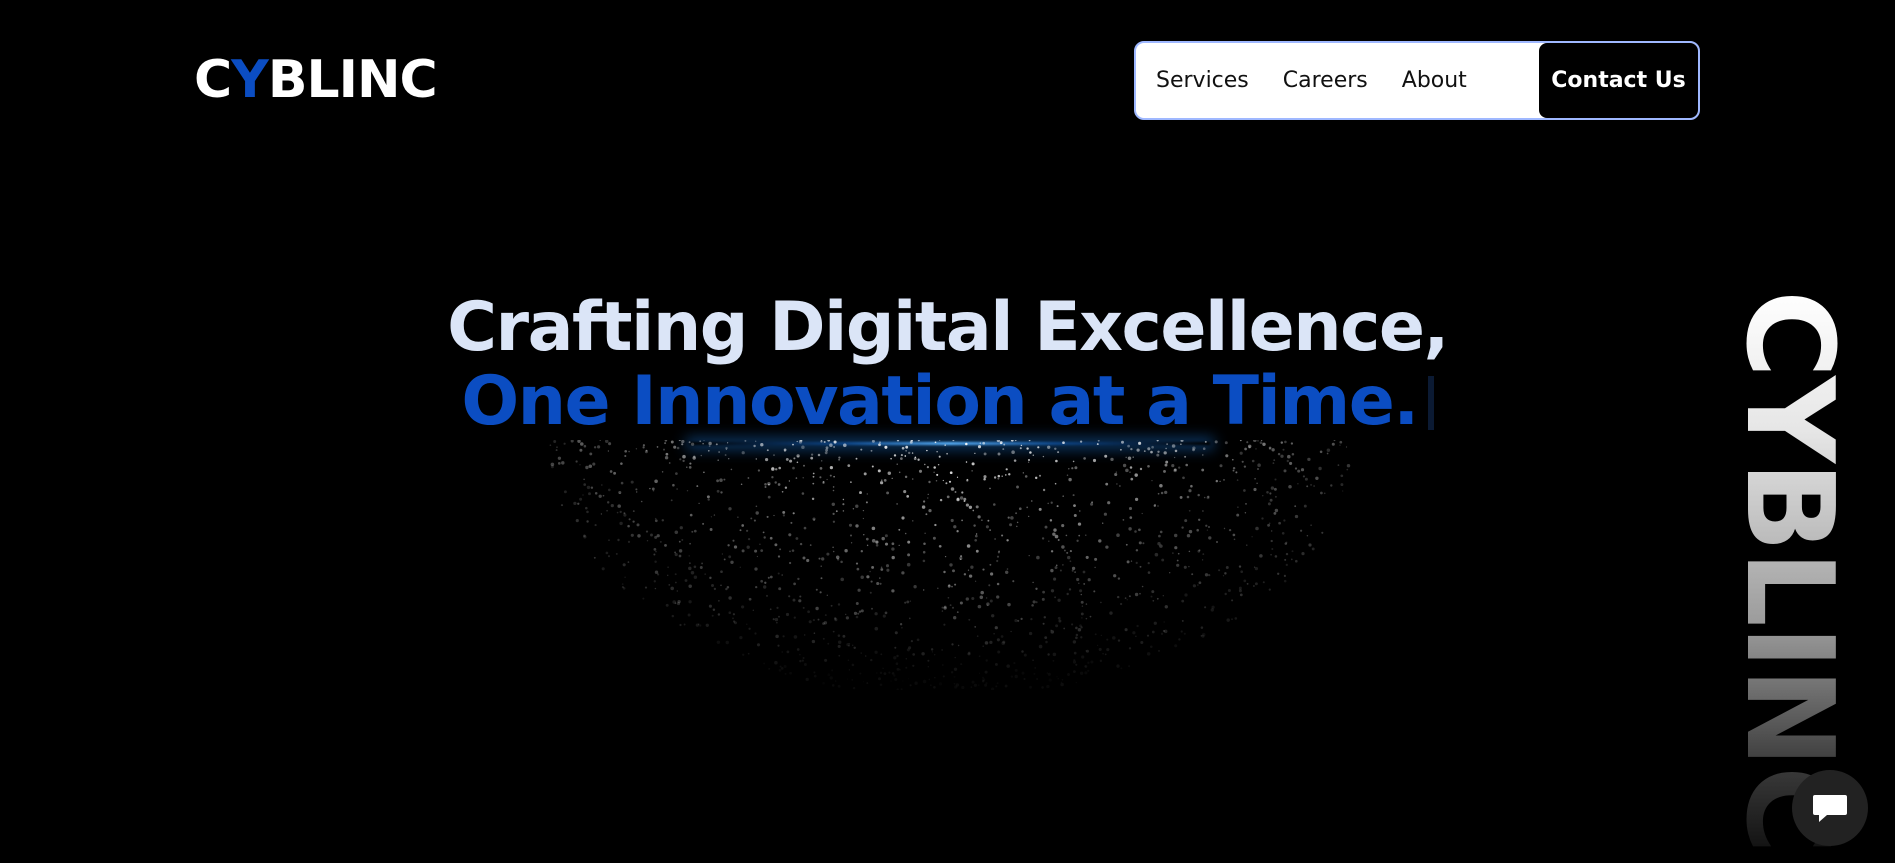 The width and height of the screenshot is (1895, 863). I want to click on nav-link-services: Services, so click(1202, 80).